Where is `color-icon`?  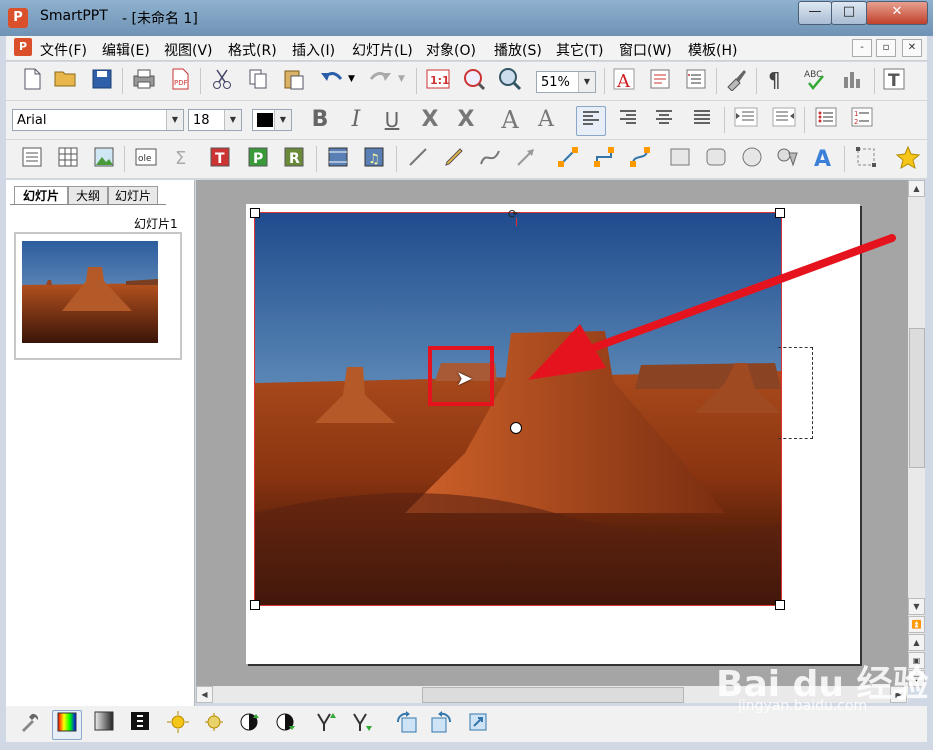
color-icon is located at coordinates (67, 725).